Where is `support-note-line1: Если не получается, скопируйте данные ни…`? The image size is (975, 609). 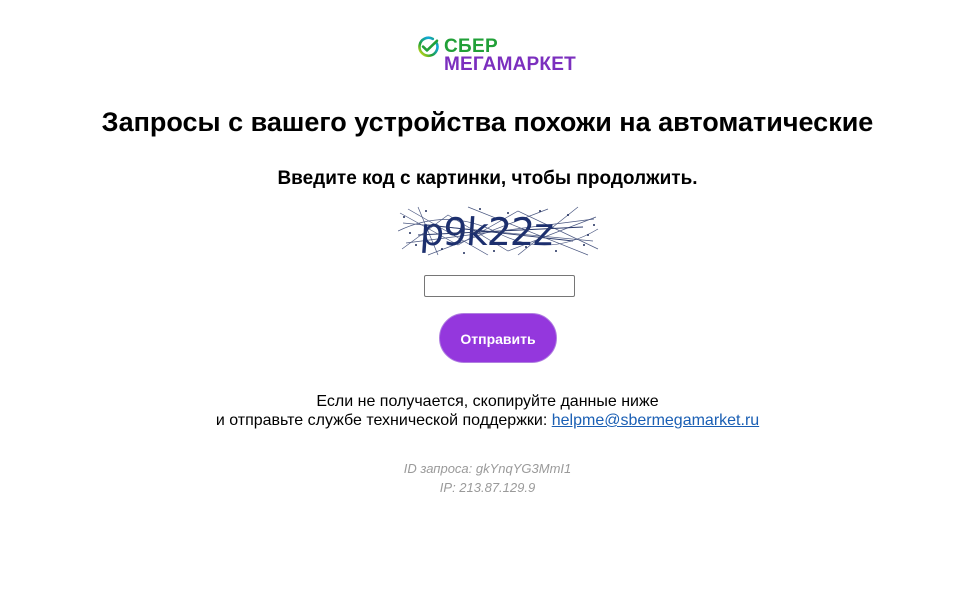 support-note-line1: Если не получается, скопируйте данные ни… is located at coordinates (487, 401).